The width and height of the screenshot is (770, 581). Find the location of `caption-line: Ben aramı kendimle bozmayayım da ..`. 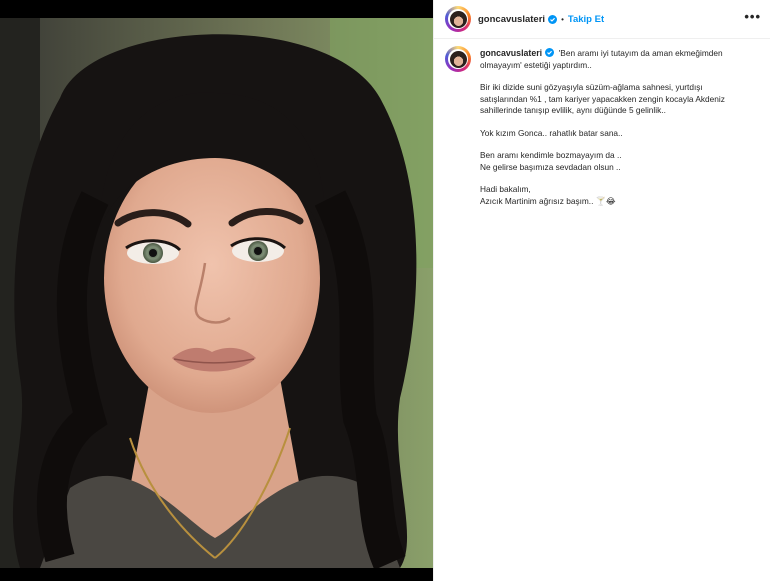

caption-line: Ben aramı kendimle bozmayayım da .. is located at coordinates (551, 155).